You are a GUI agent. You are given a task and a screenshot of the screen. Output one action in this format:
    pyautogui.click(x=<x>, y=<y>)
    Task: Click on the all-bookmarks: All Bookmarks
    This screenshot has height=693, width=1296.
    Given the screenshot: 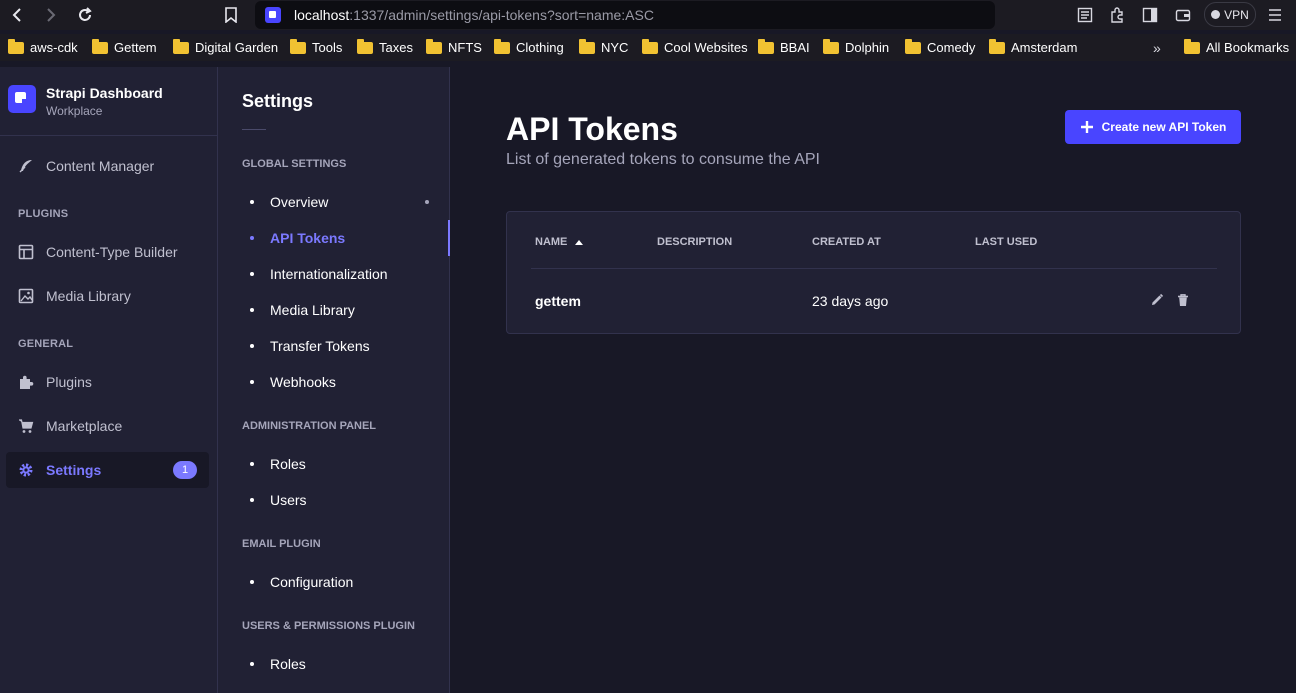 What is the action you would take?
    pyautogui.click(x=1236, y=46)
    